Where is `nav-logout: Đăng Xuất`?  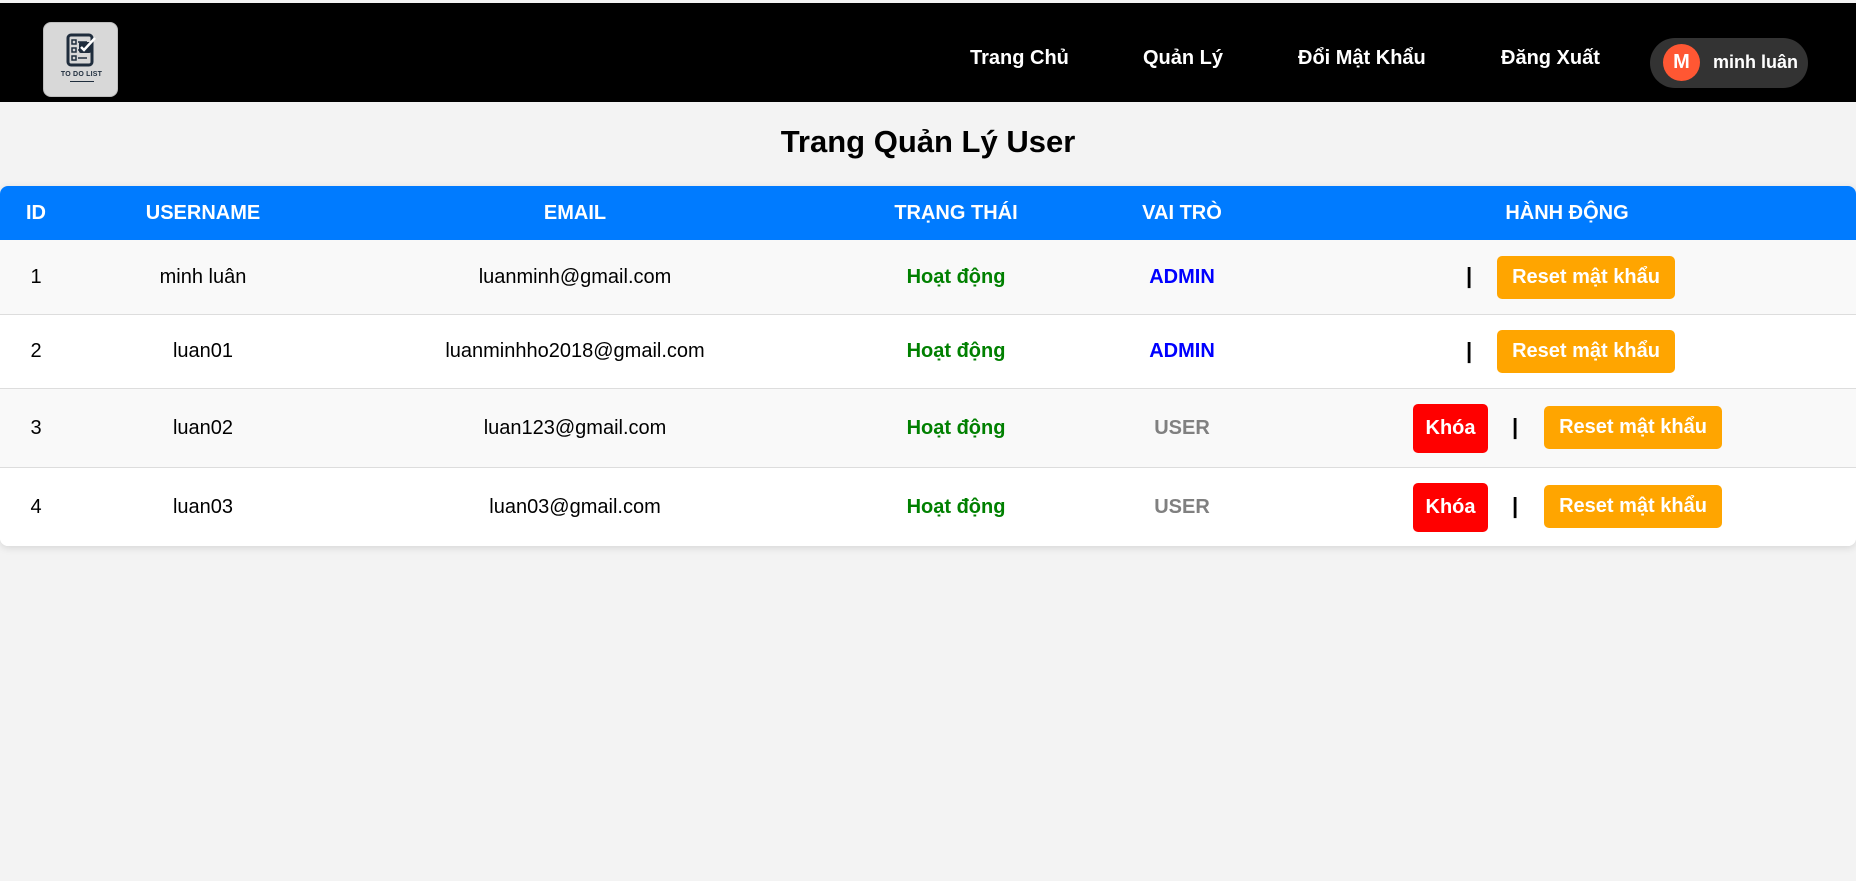
nav-logout: Đăng Xuất is located at coordinates (1550, 58).